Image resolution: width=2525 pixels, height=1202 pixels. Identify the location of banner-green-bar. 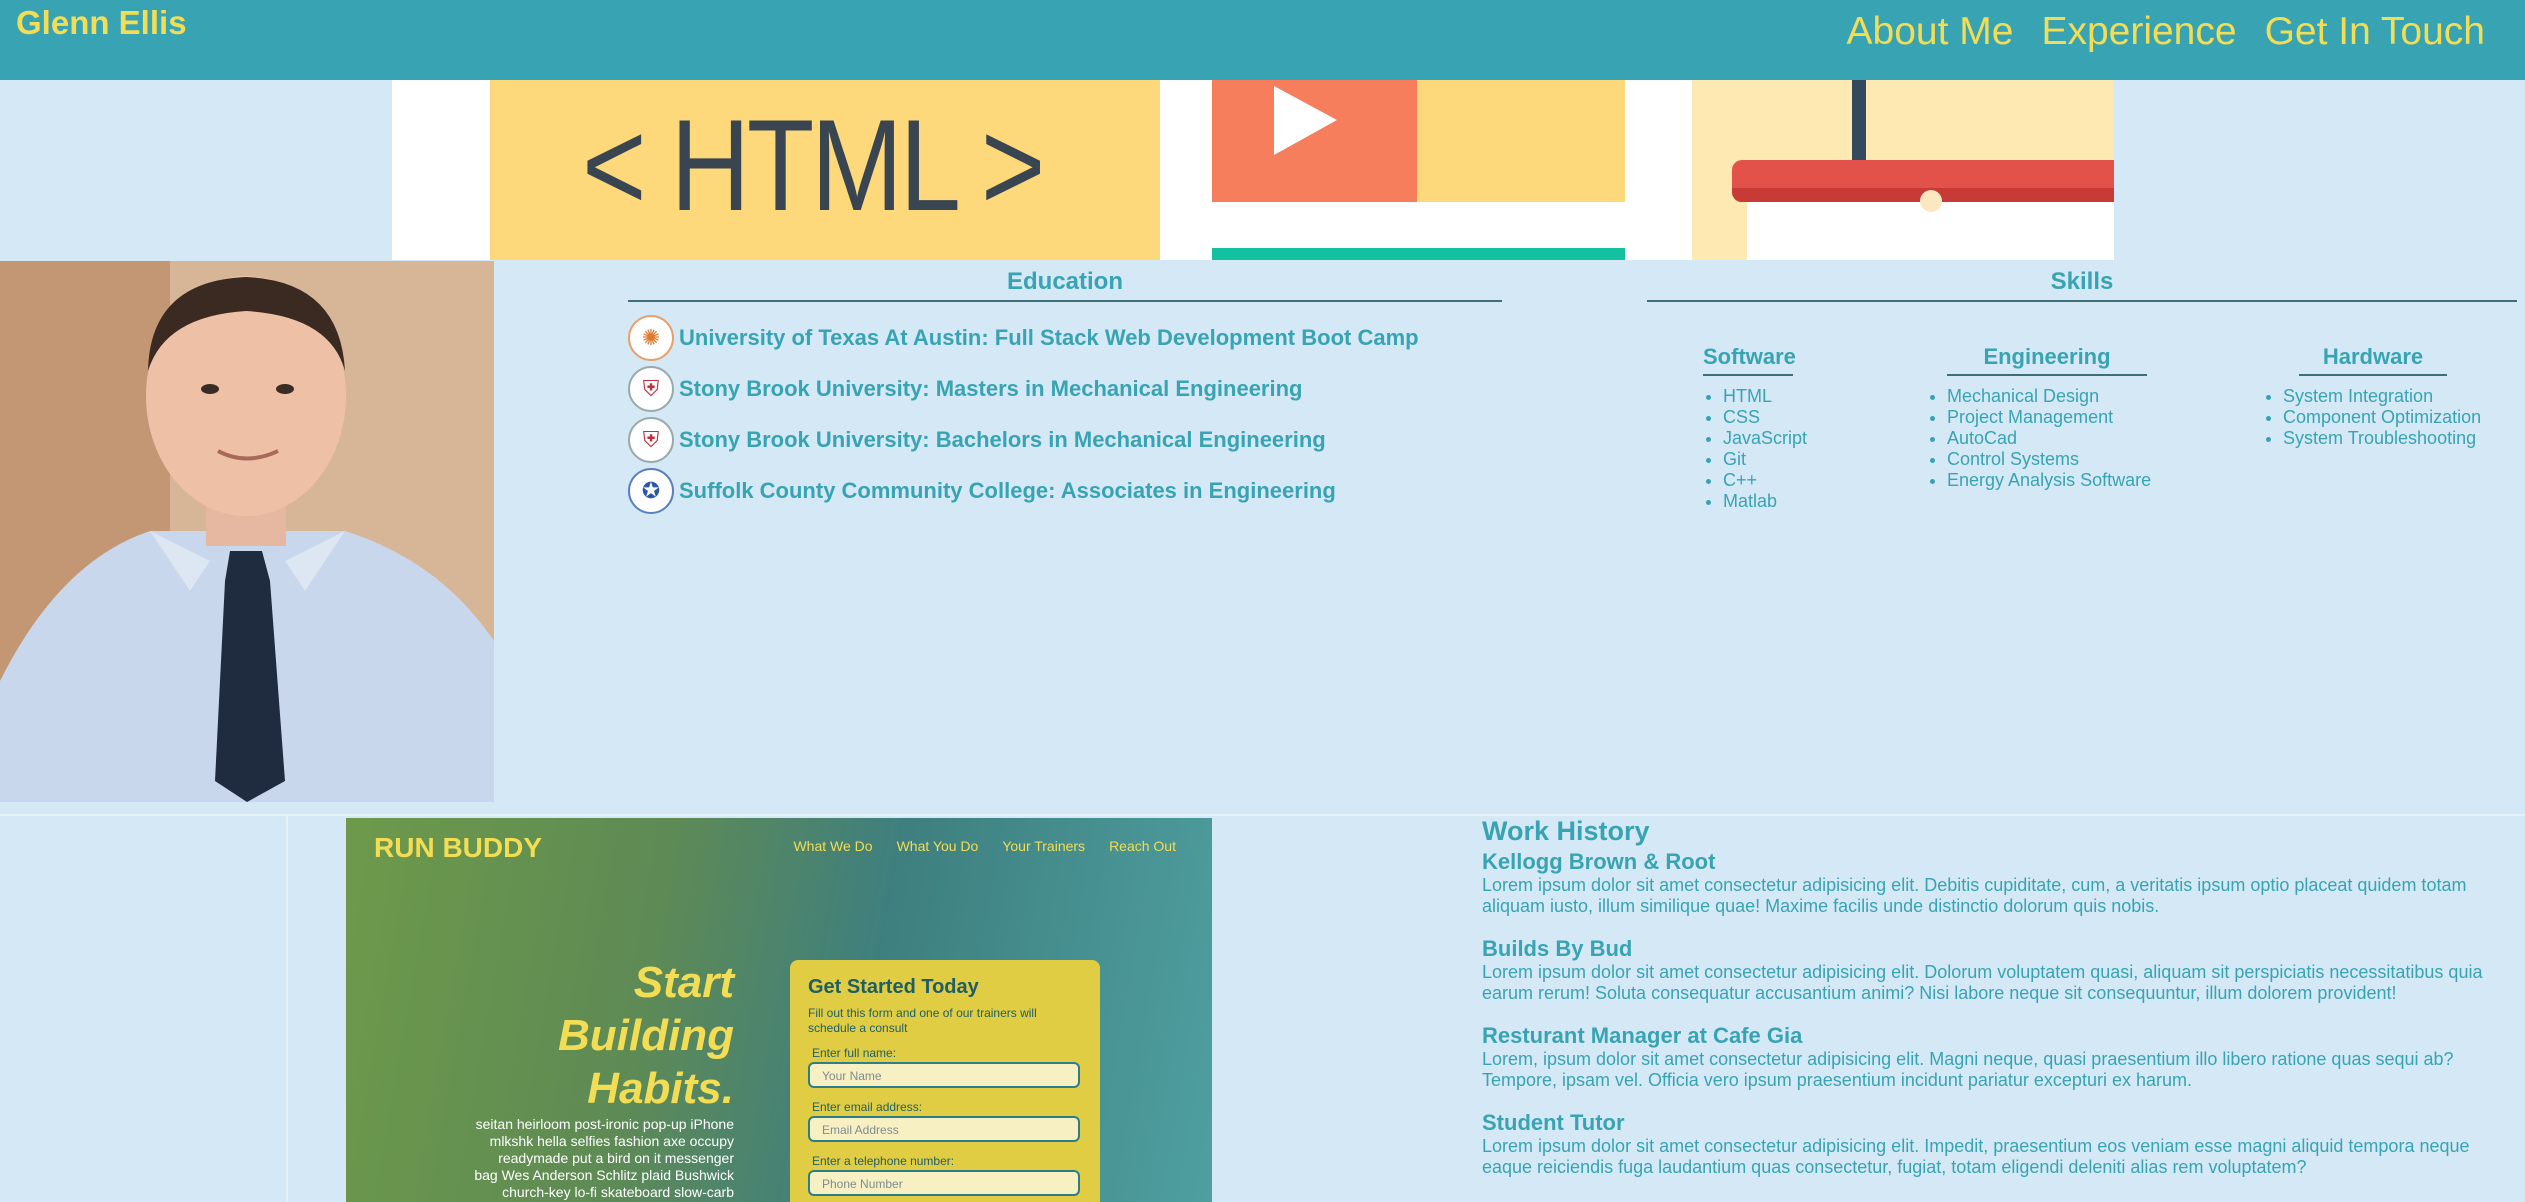
(1418, 254).